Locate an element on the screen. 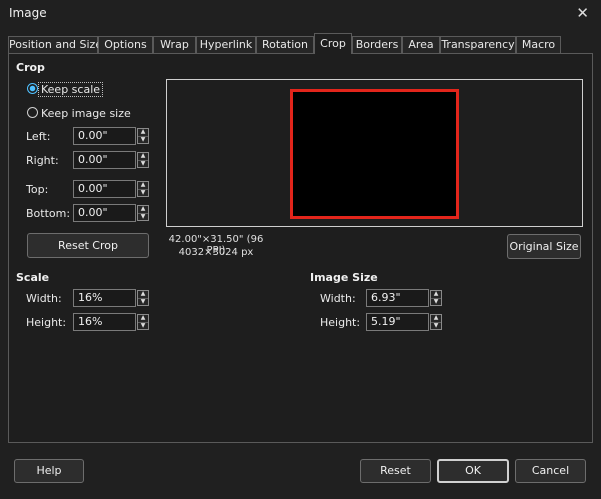 This screenshot has height=499, width=601. scale-width-field: 16% is located at coordinates (104, 298).